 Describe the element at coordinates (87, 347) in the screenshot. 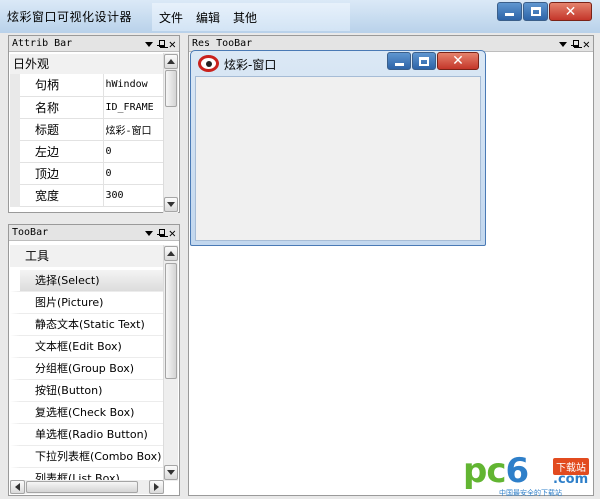

I see `tool-item: 文本框(Edit Box)` at that location.